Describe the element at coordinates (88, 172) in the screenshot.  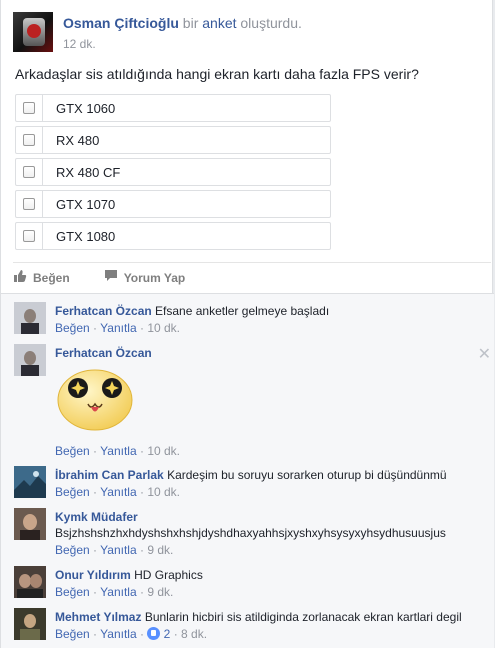
I see `poll-option-label: RX 480 CF` at that location.